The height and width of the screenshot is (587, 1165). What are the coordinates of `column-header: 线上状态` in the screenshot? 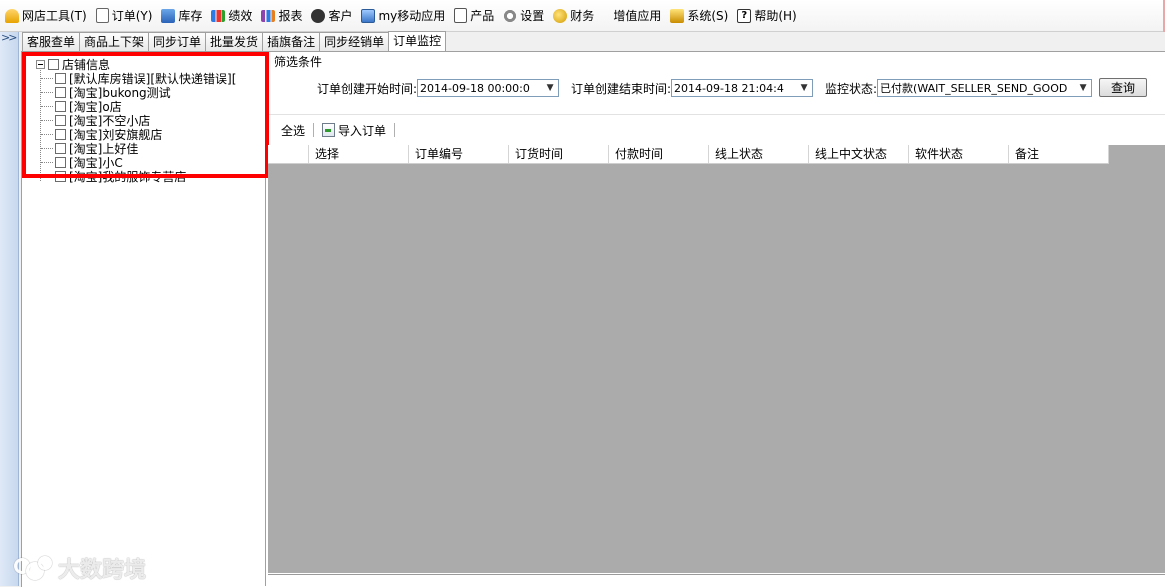 It's located at (759, 154).